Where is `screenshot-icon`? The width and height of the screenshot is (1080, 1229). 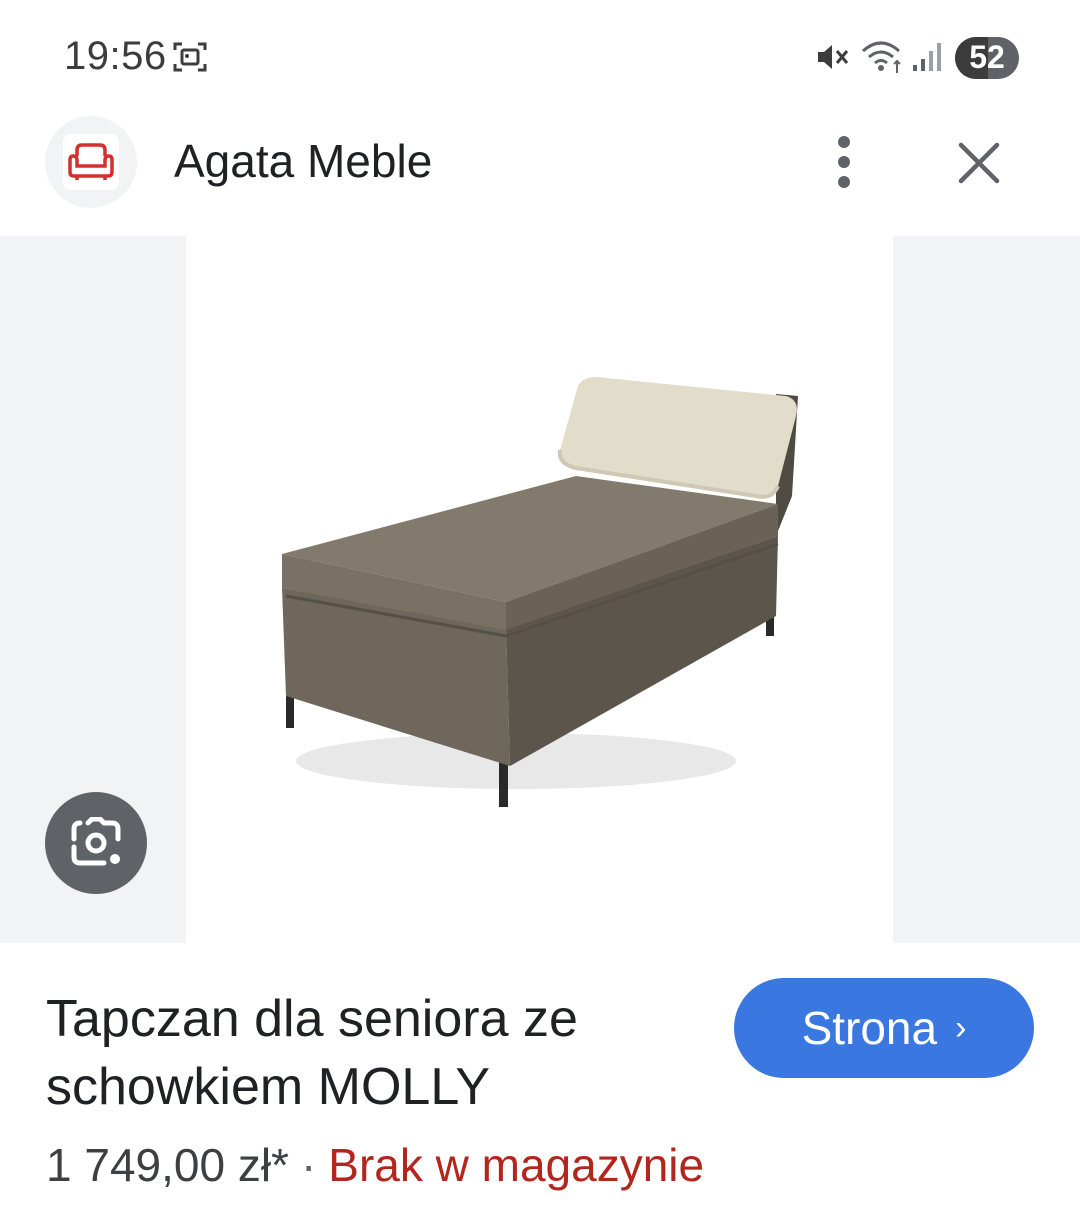
screenshot-icon is located at coordinates (190, 57).